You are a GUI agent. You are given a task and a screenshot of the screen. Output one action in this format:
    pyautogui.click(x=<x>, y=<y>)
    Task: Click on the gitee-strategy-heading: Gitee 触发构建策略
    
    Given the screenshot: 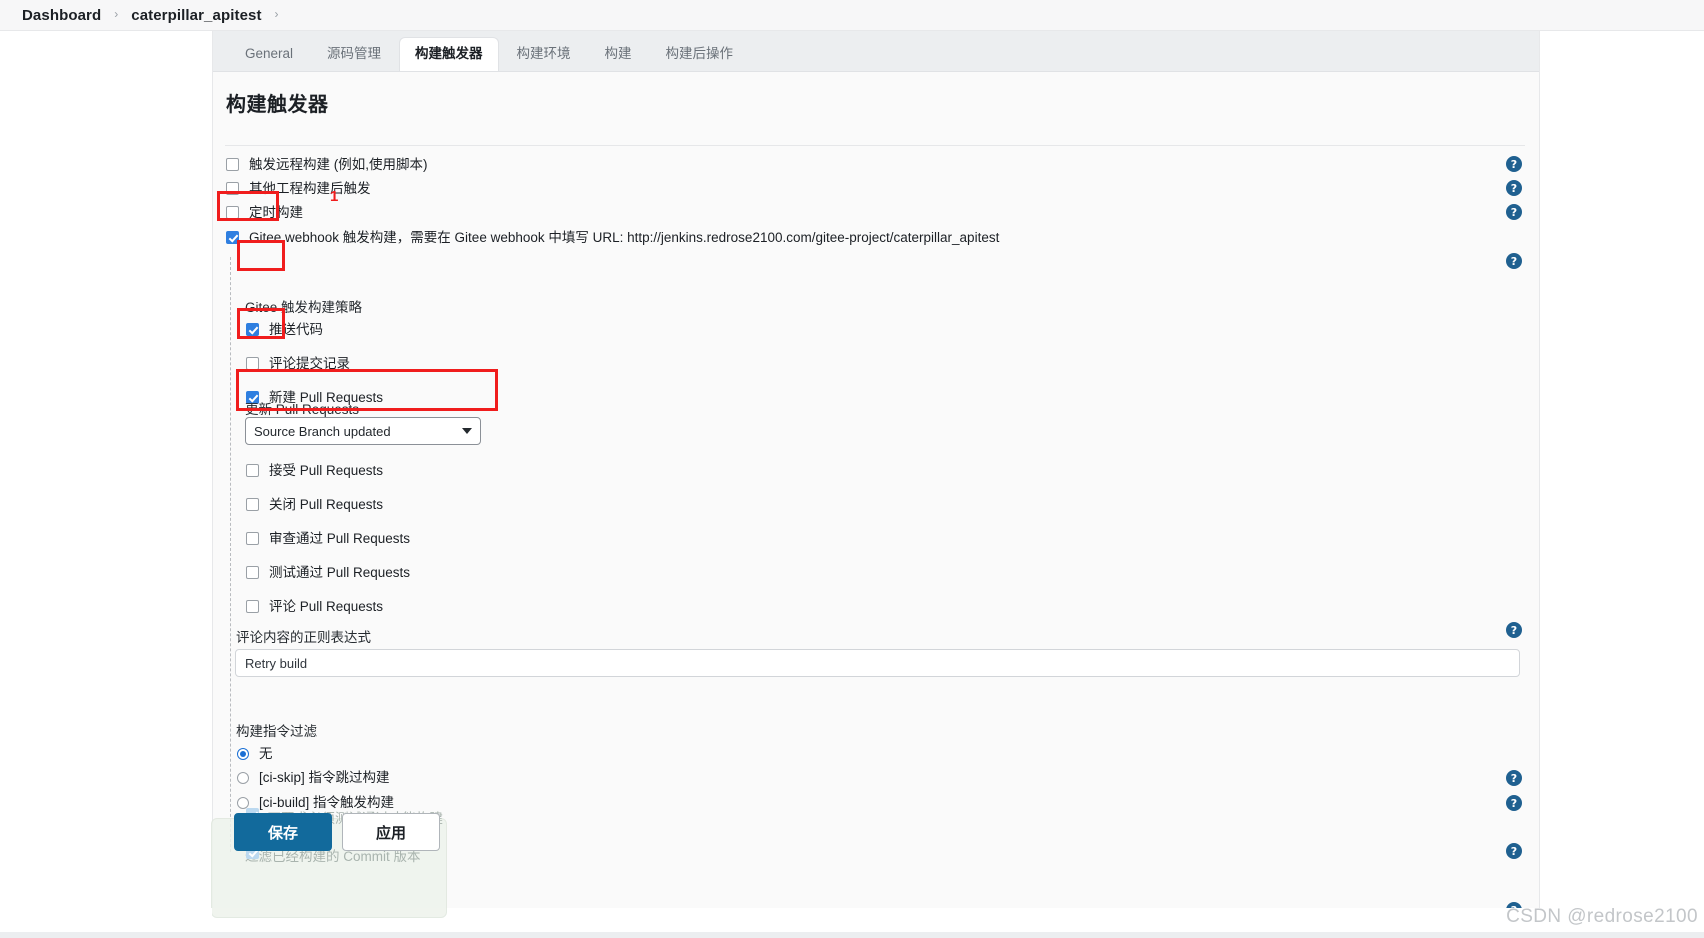 What is the action you would take?
    pyautogui.click(x=304, y=307)
    